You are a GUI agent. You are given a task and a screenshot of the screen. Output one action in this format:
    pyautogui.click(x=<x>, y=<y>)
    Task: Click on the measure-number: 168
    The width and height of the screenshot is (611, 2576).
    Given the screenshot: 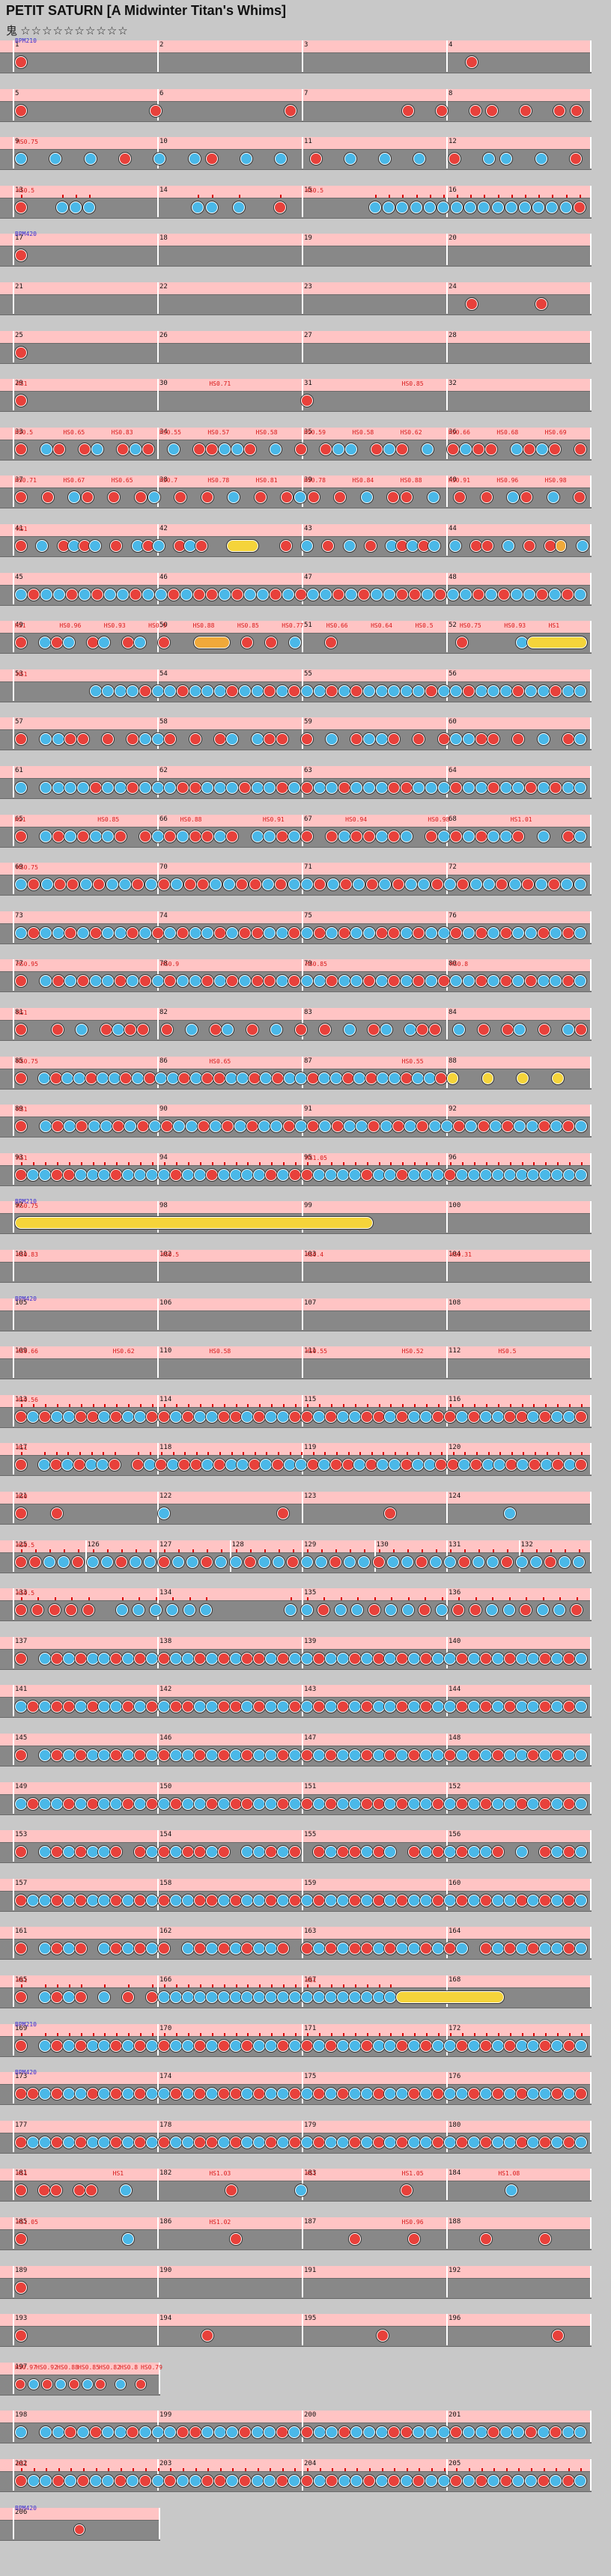 What is the action you would take?
    pyautogui.click(x=455, y=1980)
    